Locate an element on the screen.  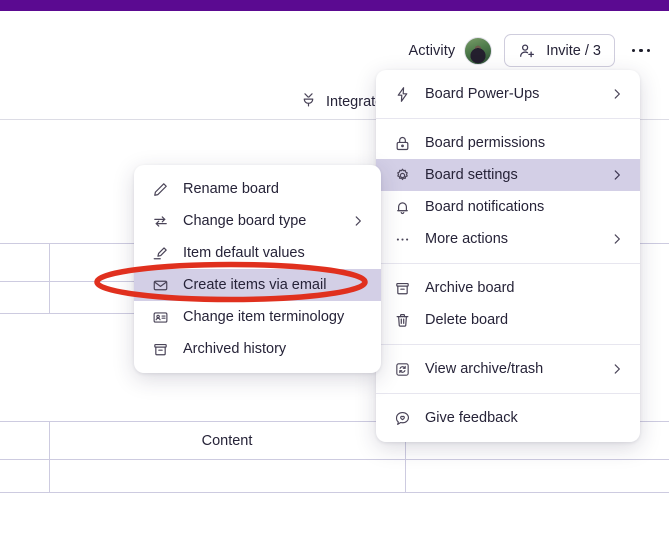
id-card-icon is located at coordinates (160, 317).